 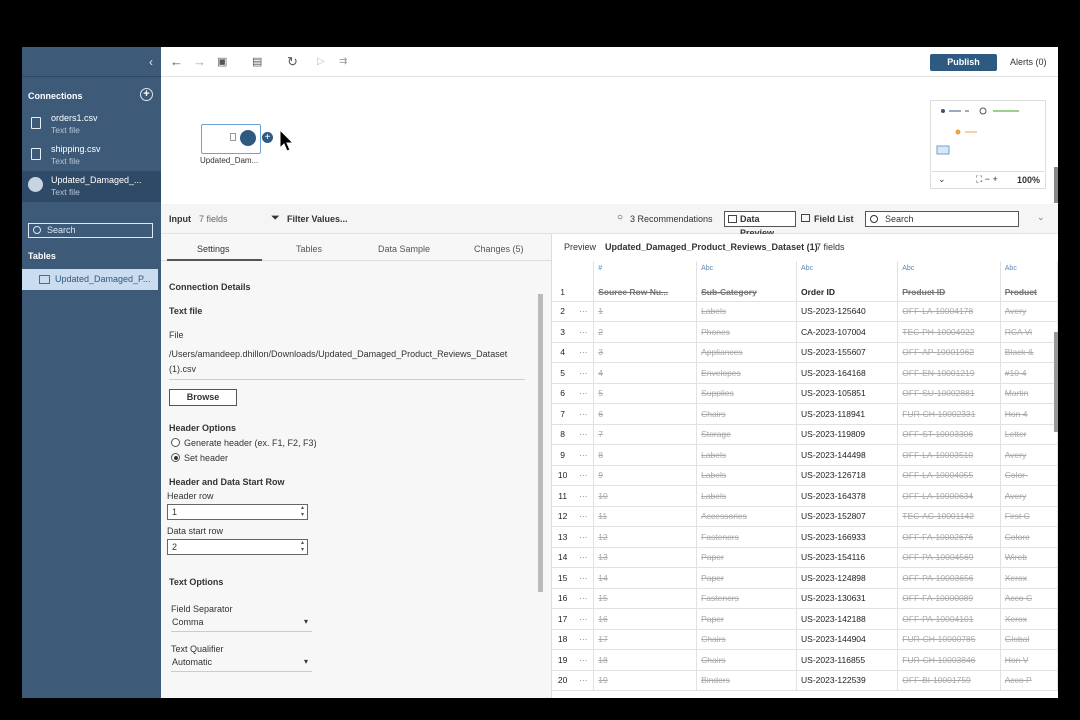 I want to click on add-connection-icon: +, so click(x=146, y=94).